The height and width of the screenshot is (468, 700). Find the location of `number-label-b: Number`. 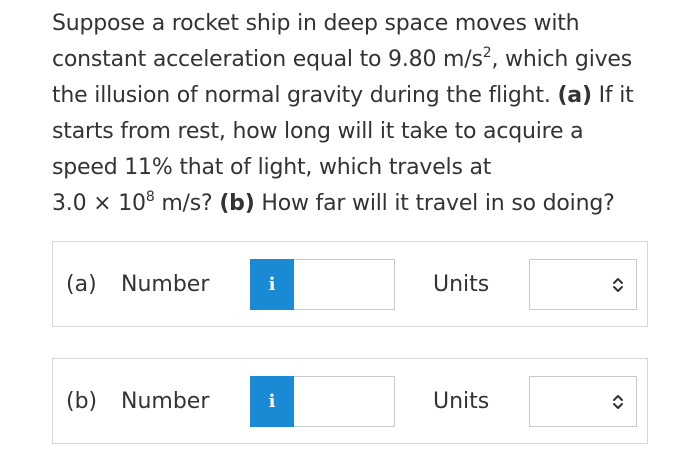

number-label-b: Number is located at coordinates (165, 401).